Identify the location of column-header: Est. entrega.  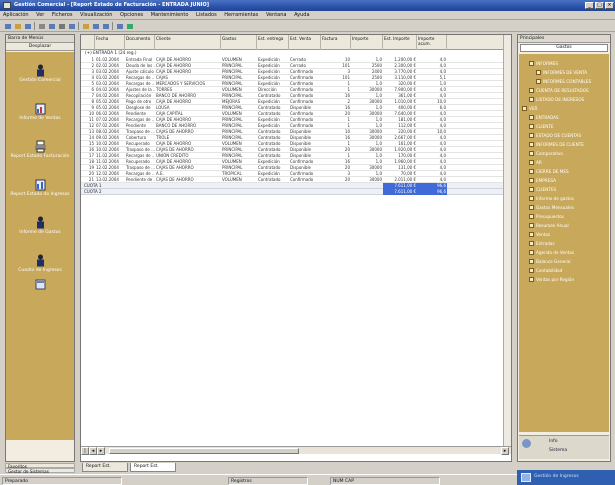
(273, 42).